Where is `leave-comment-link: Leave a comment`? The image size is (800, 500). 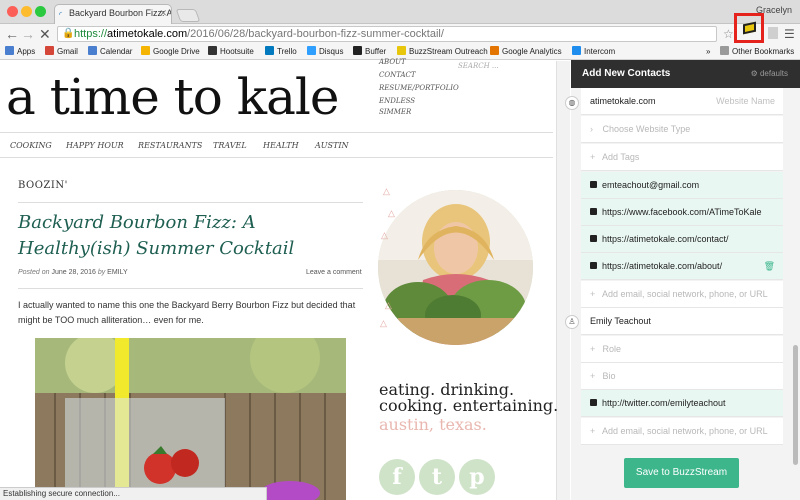 leave-comment-link: Leave a comment is located at coordinates (334, 272).